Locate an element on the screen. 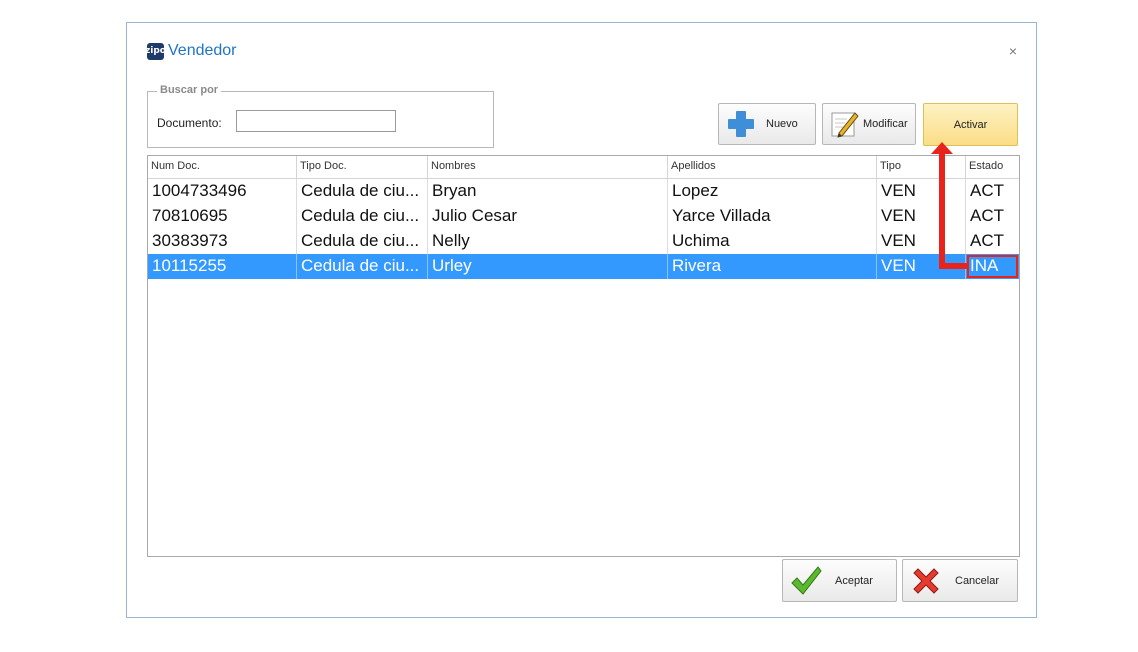 This screenshot has width=1138, height=652. modify-button-label: Modificar is located at coordinates (885, 124).